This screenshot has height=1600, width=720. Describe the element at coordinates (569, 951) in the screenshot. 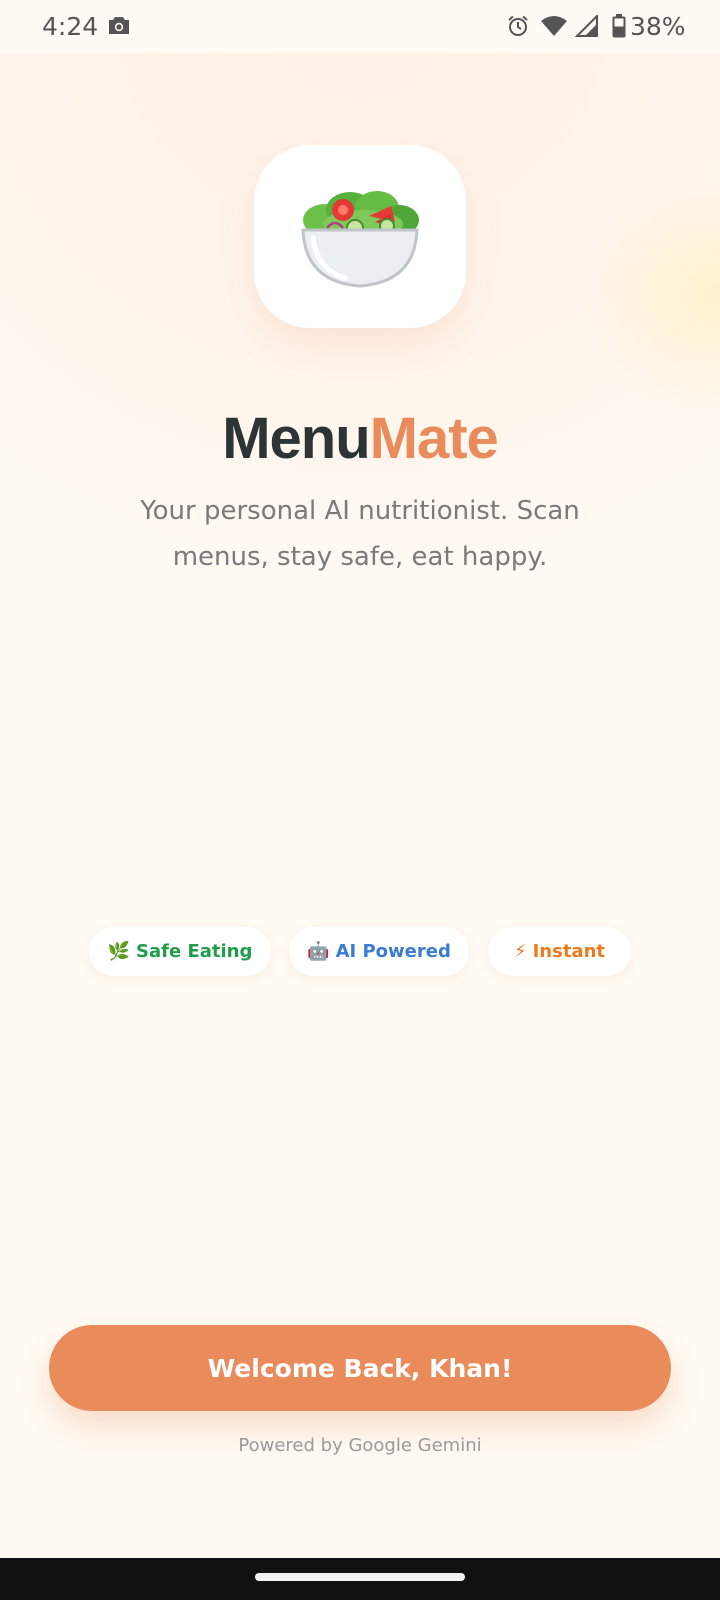

I see `feature-chip-label: Instant` at that location.